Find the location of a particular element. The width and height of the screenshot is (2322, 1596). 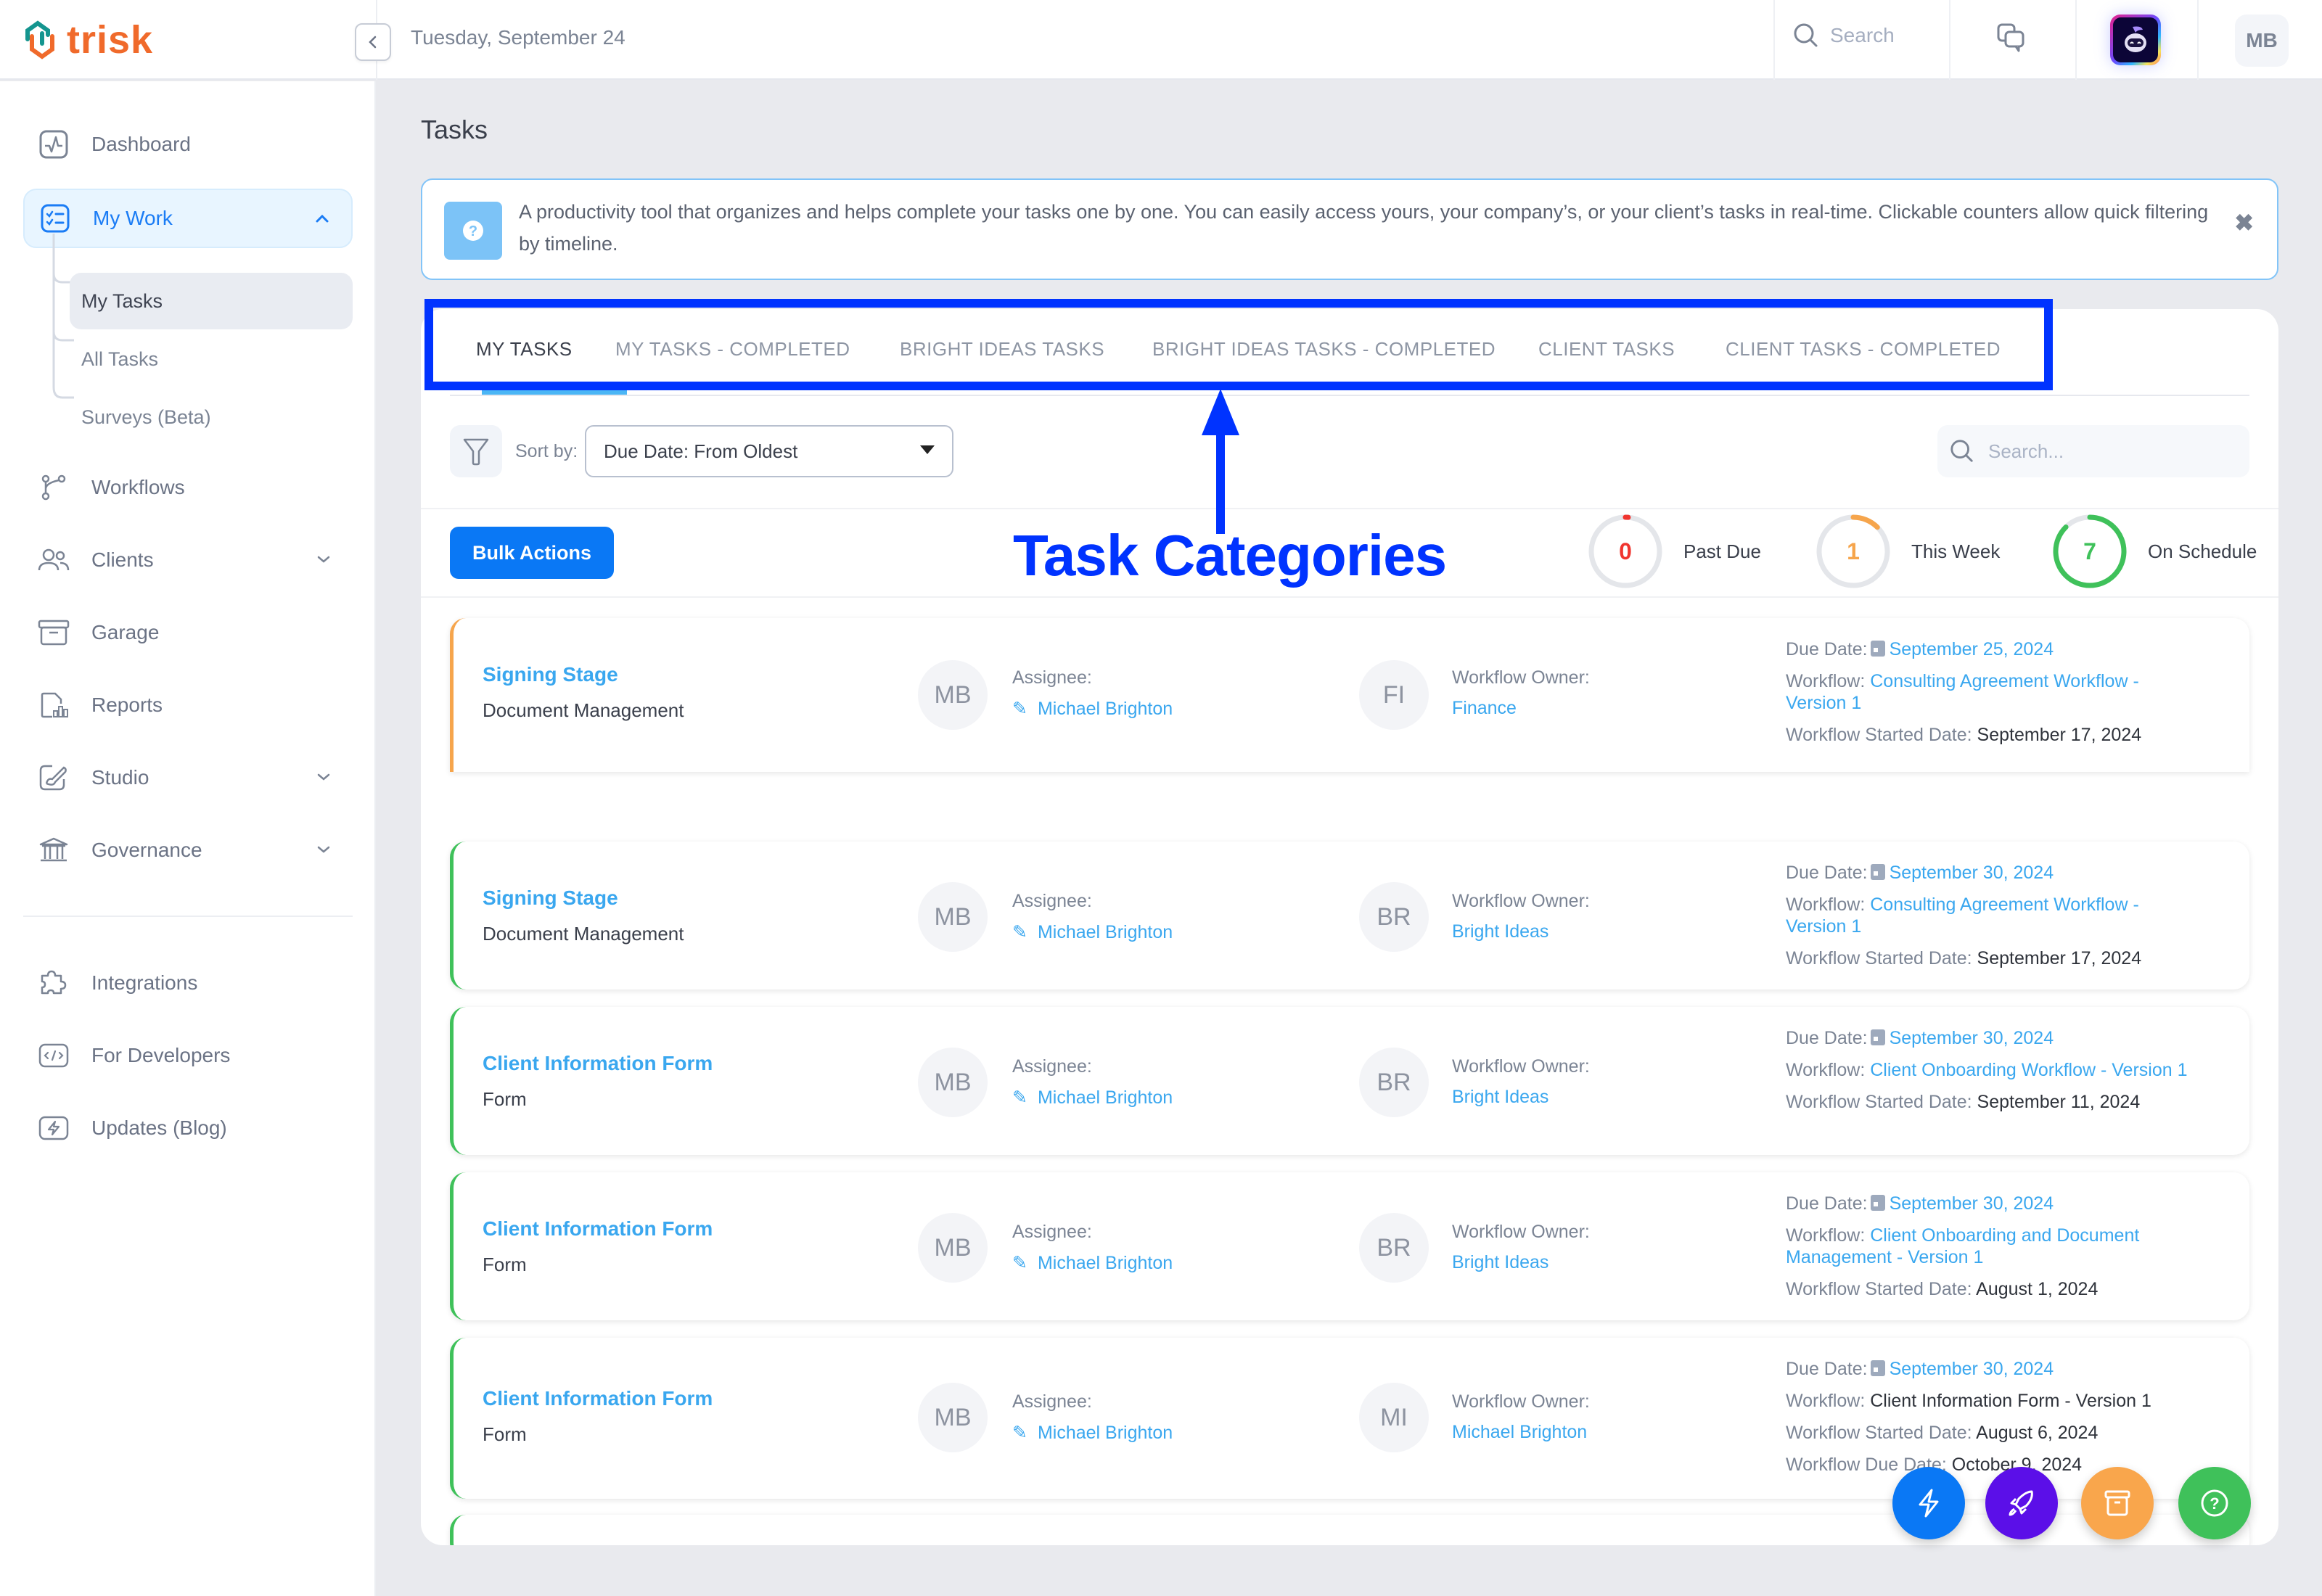

workflow-owner-link: Michael Brighton is located at coordinates (1519, 1432).